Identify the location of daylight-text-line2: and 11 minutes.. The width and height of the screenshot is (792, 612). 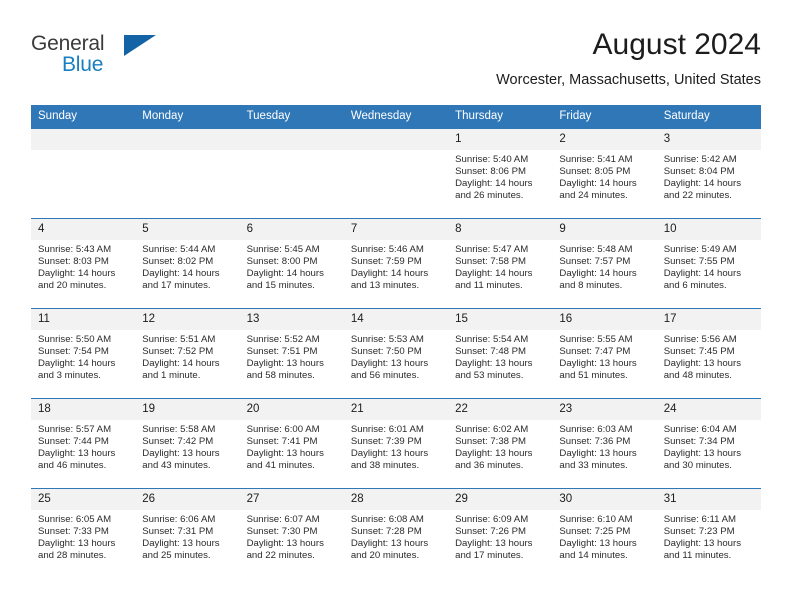
(489, 286).